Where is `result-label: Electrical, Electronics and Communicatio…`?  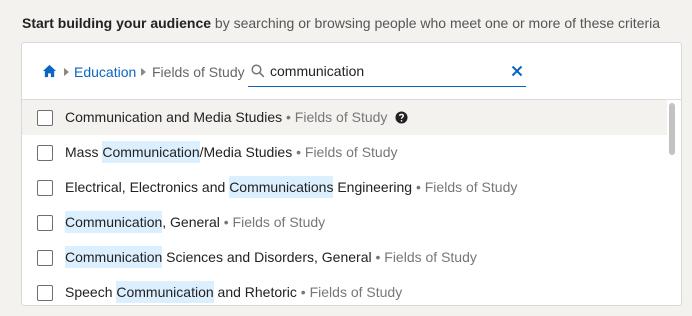
result-label: Electrical, Electronics and Communicatio… is located at coordinates (291, 187).